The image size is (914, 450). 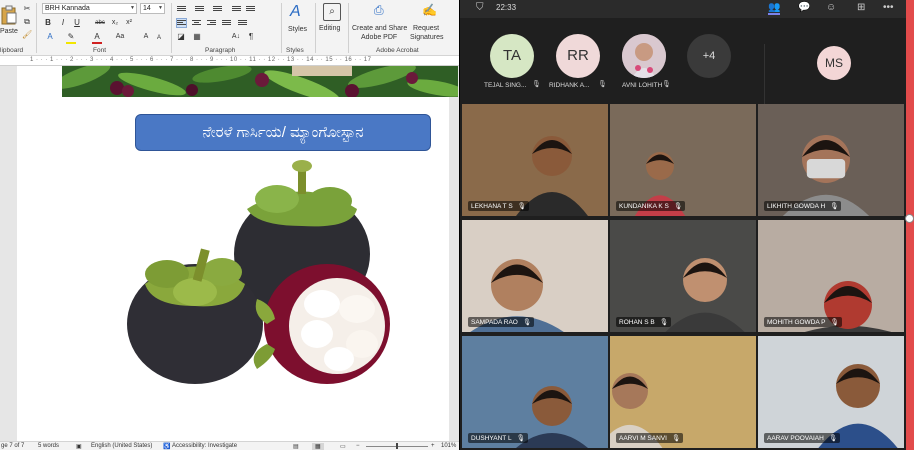 I want to click on leaf-banner-image, so click(x=260, y=81).